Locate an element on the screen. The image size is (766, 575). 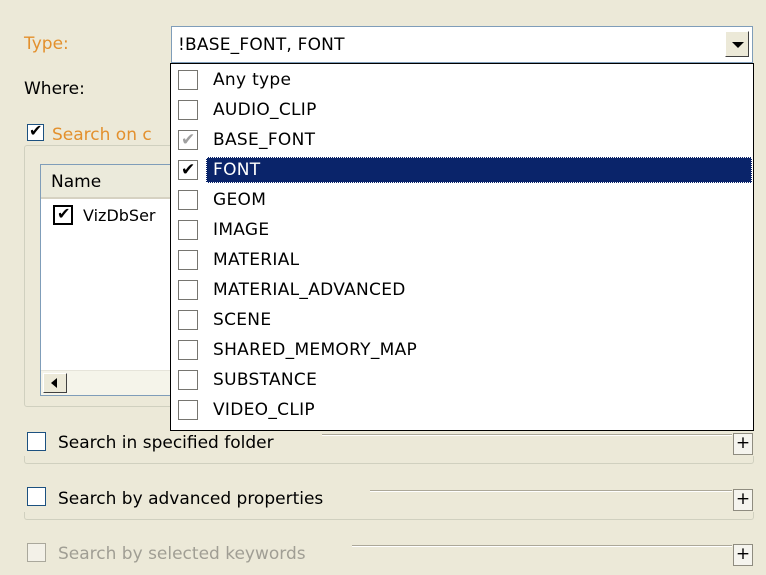
dropdown-item-label: VIDEO_CLIP is located at coordinates (264, 410).